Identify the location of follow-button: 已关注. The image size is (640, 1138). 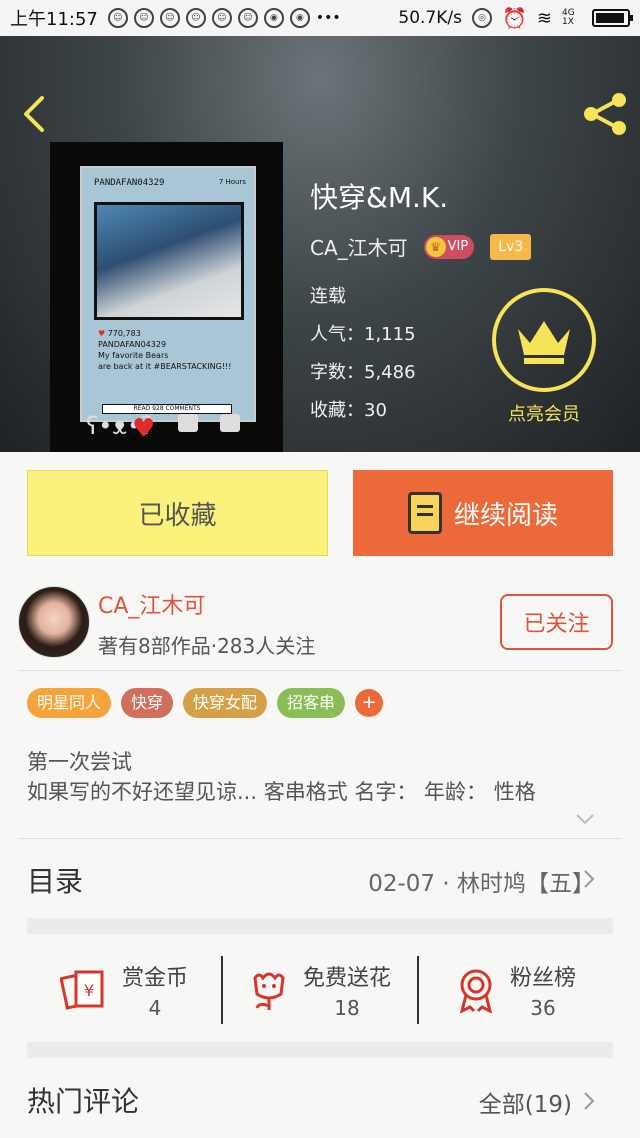
(556, 622).